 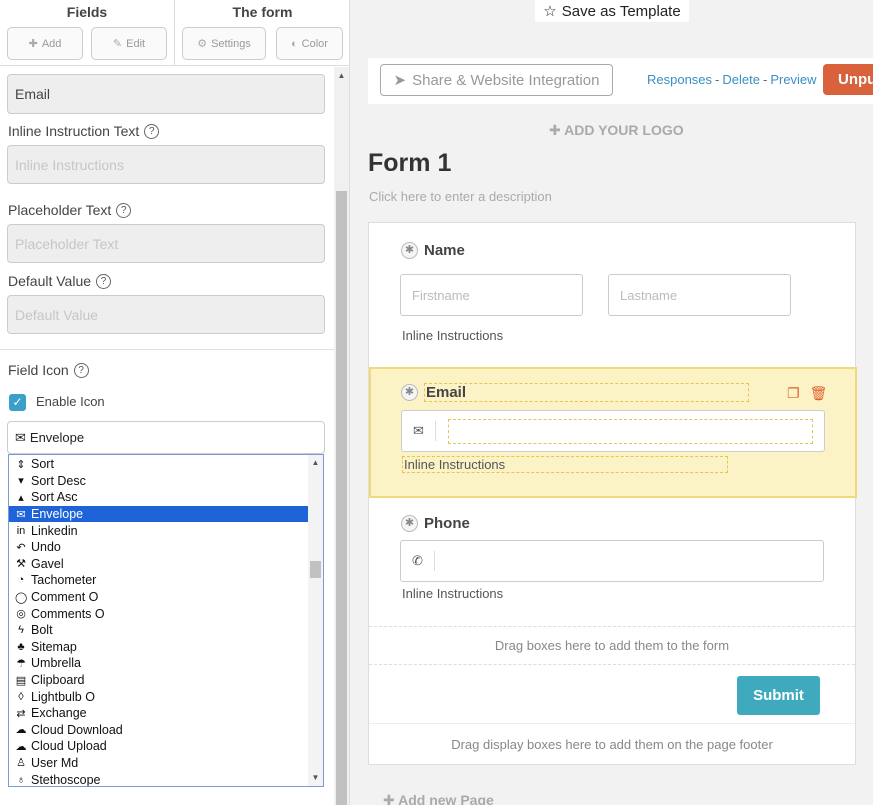 I want to click on preview-link: Preview, so click(x=793, y=79).